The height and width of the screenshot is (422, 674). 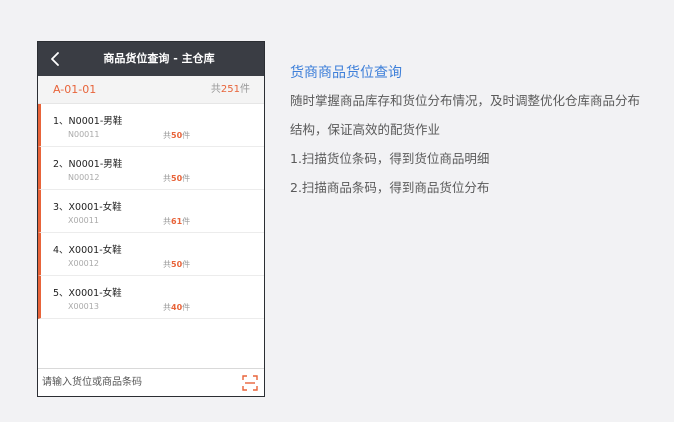 I want to click on item-code: X00012, so click(x=83, y=263).